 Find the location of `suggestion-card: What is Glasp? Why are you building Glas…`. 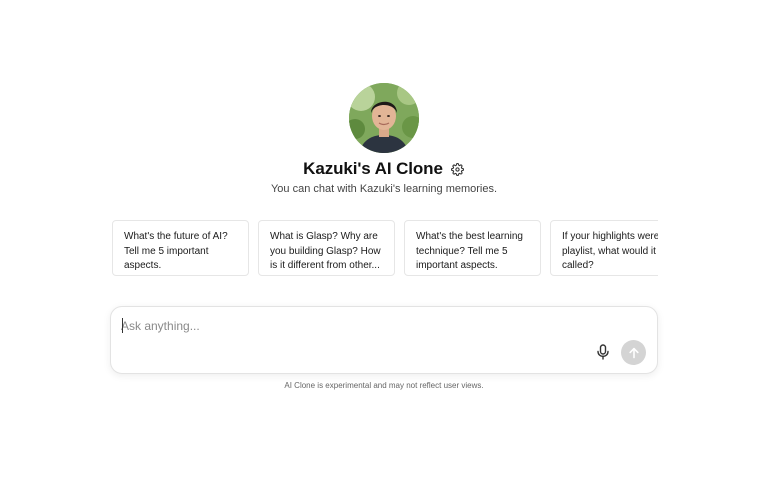

suggestion-card: What is Glasp? Why are you building Glas… is located at coordinates (326, 248).